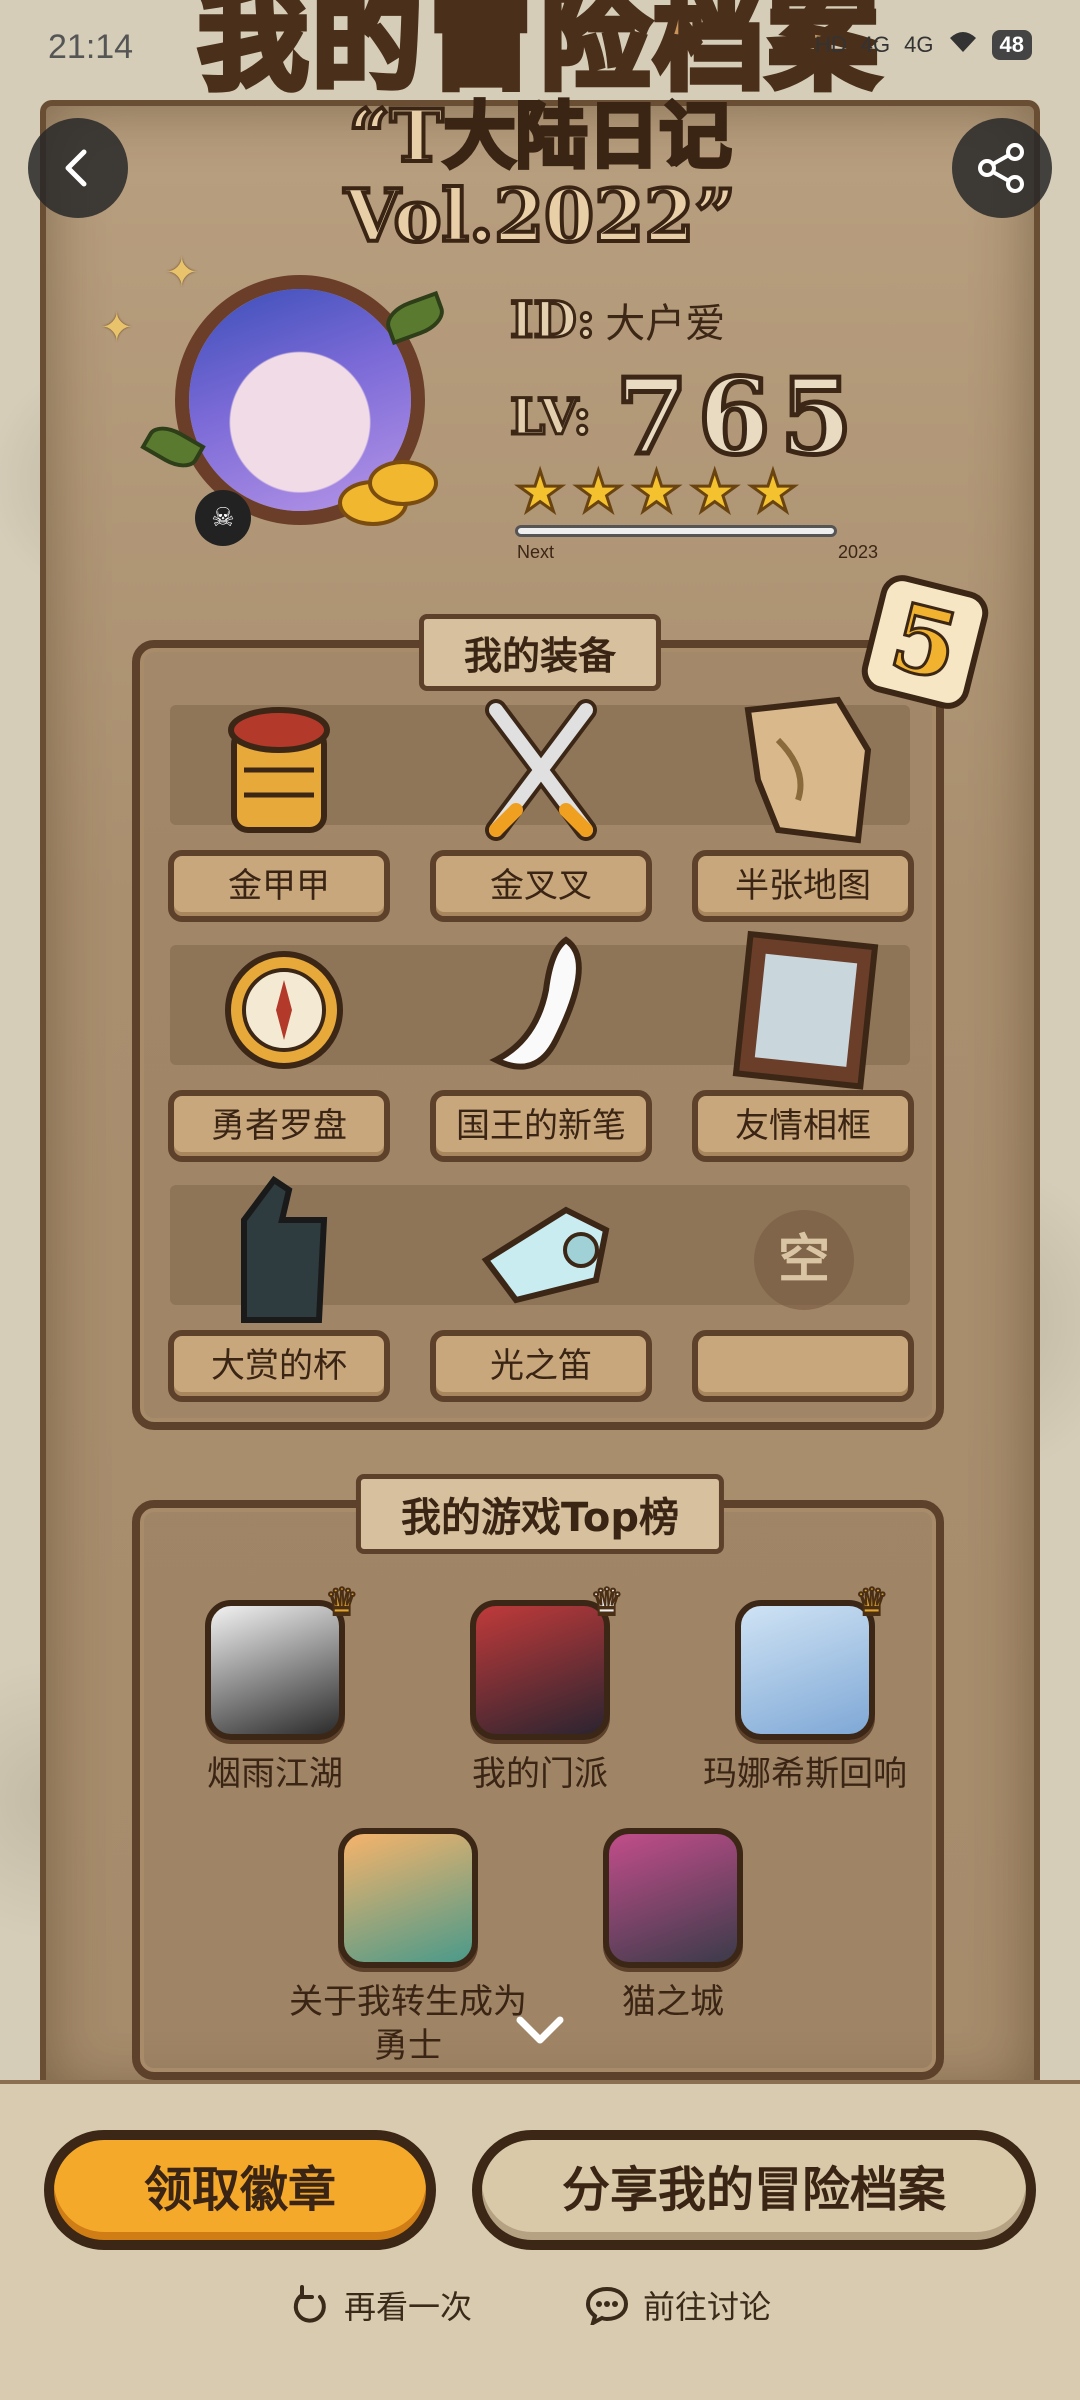  I want to click on signal-icon-2: 4G, so click(919, 44).